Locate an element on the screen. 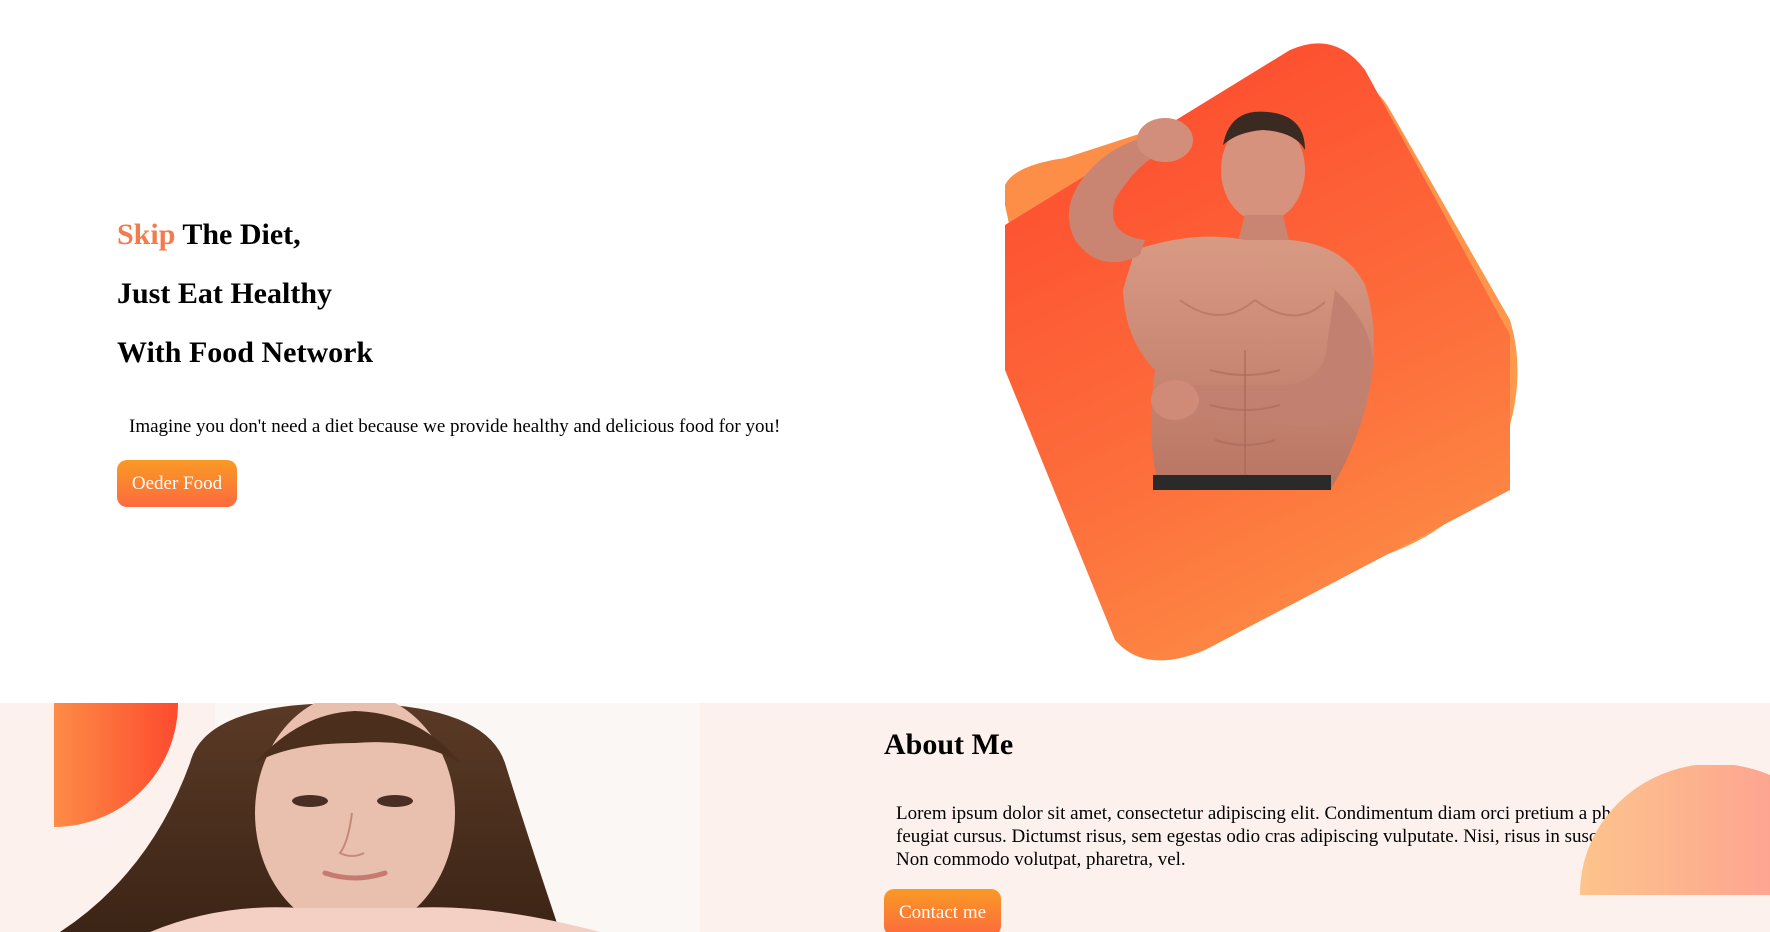  contact-me-button: Contact me is located at coordinates (942, 910).